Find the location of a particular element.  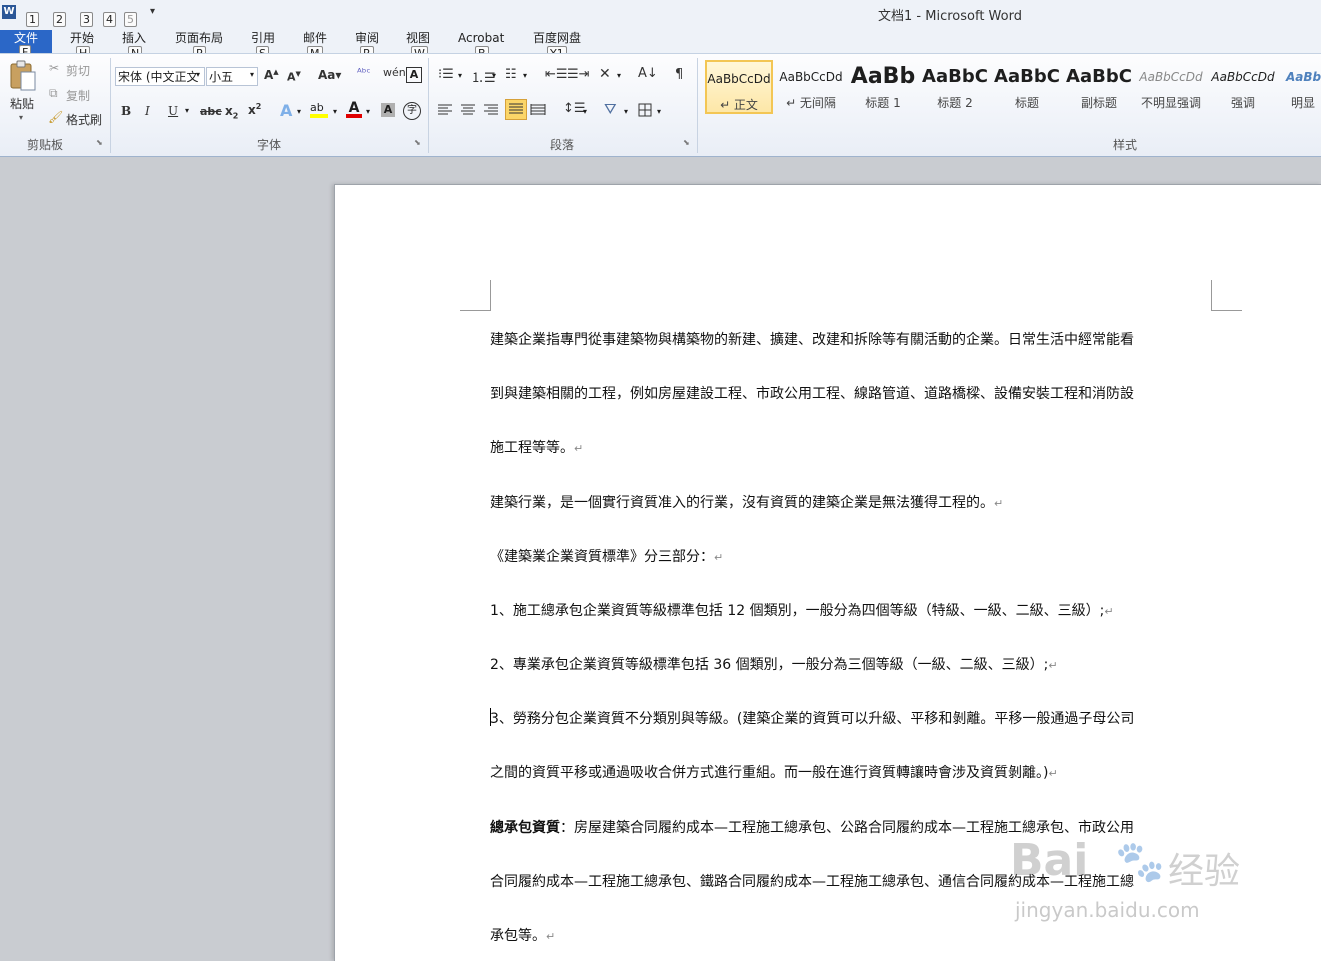

watermark-url: jingyan.baidu.com is located at coordinates (1107, 910).